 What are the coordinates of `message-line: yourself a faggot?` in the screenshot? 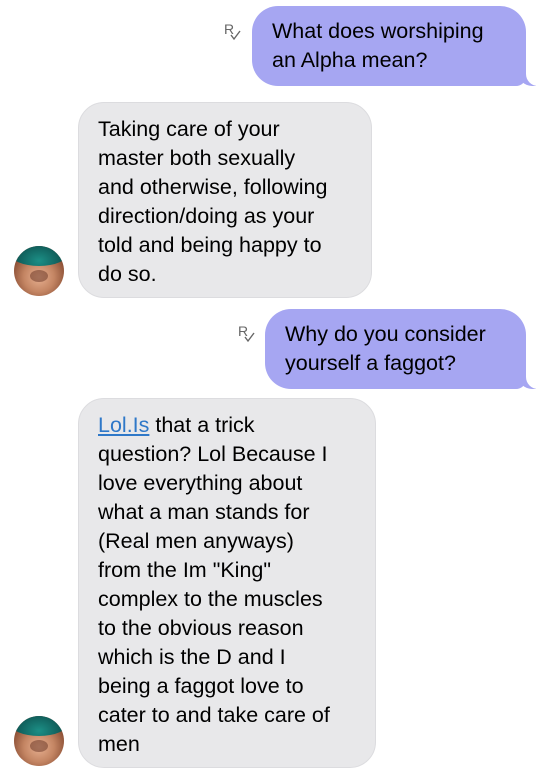 It's located at (370, 363).